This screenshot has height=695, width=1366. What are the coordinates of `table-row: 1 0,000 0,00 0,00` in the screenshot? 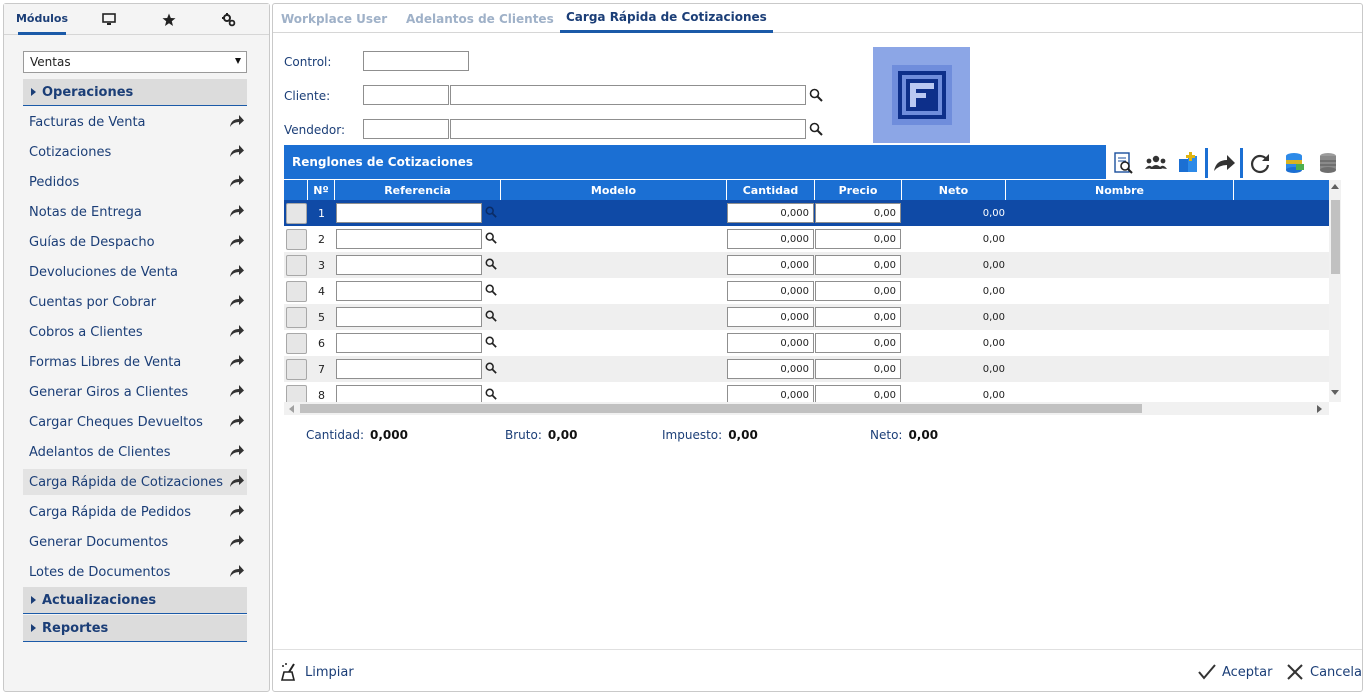 It's located at (806, 213).